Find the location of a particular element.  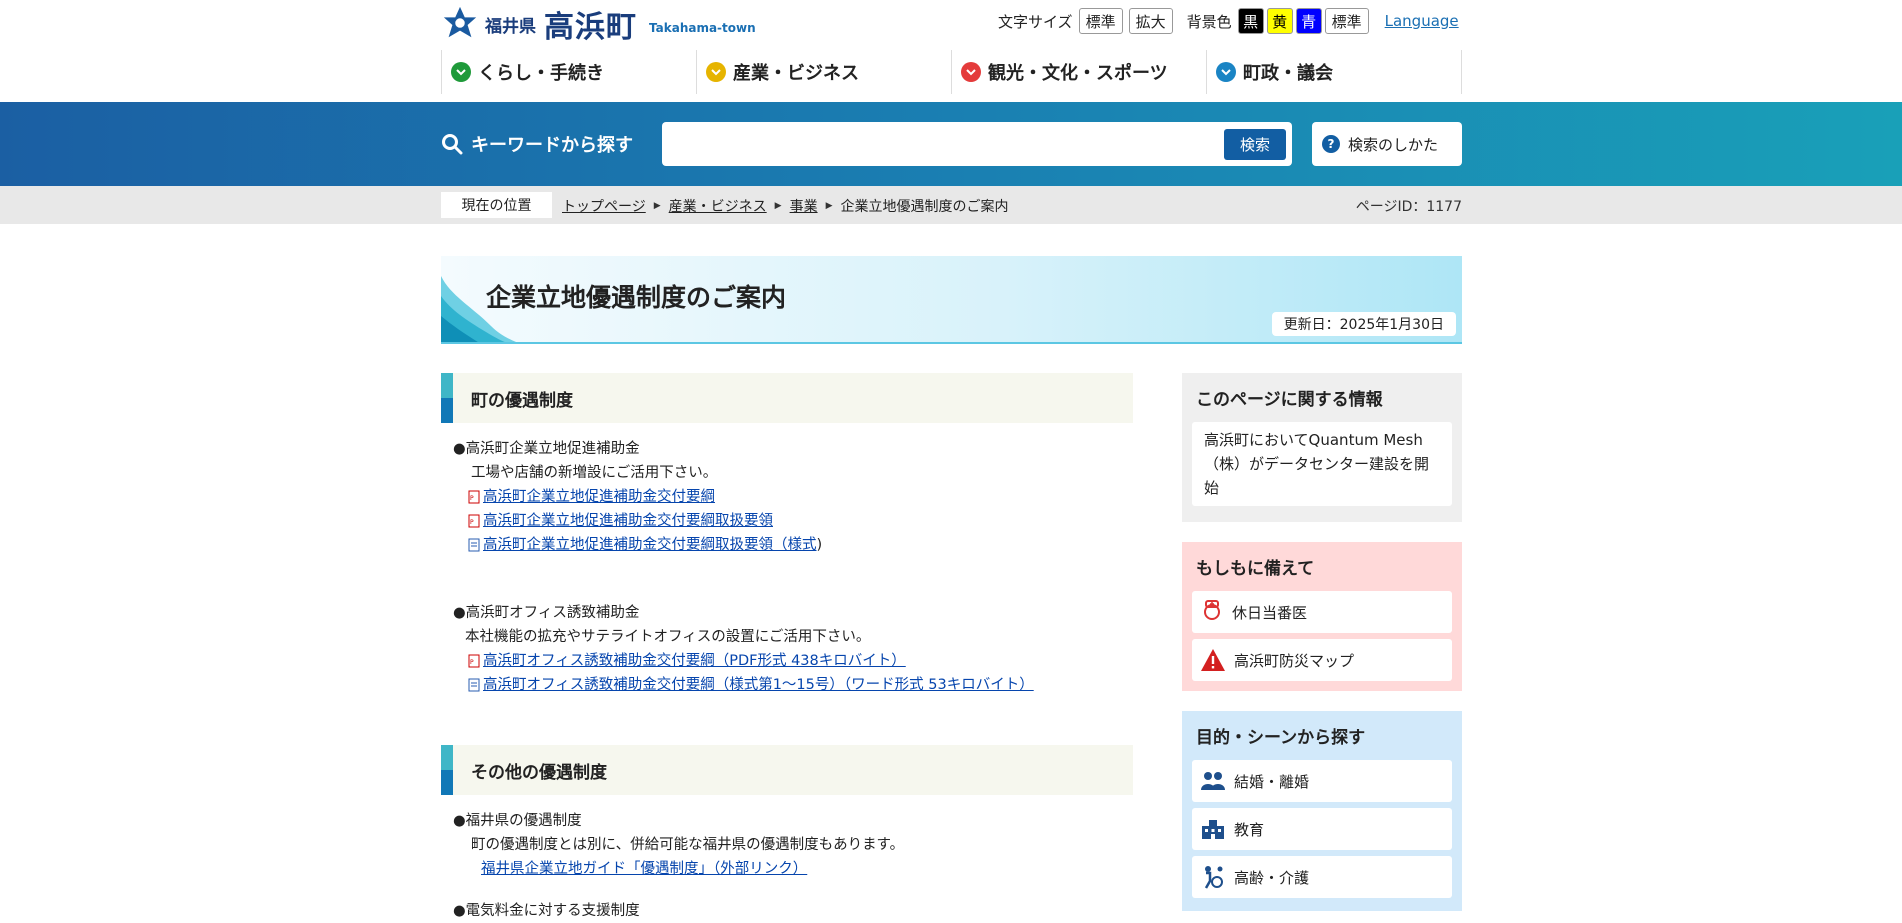

search-band: キーワードから探す 検索 ? 検索のしかた is located at coordinates (951, 144).